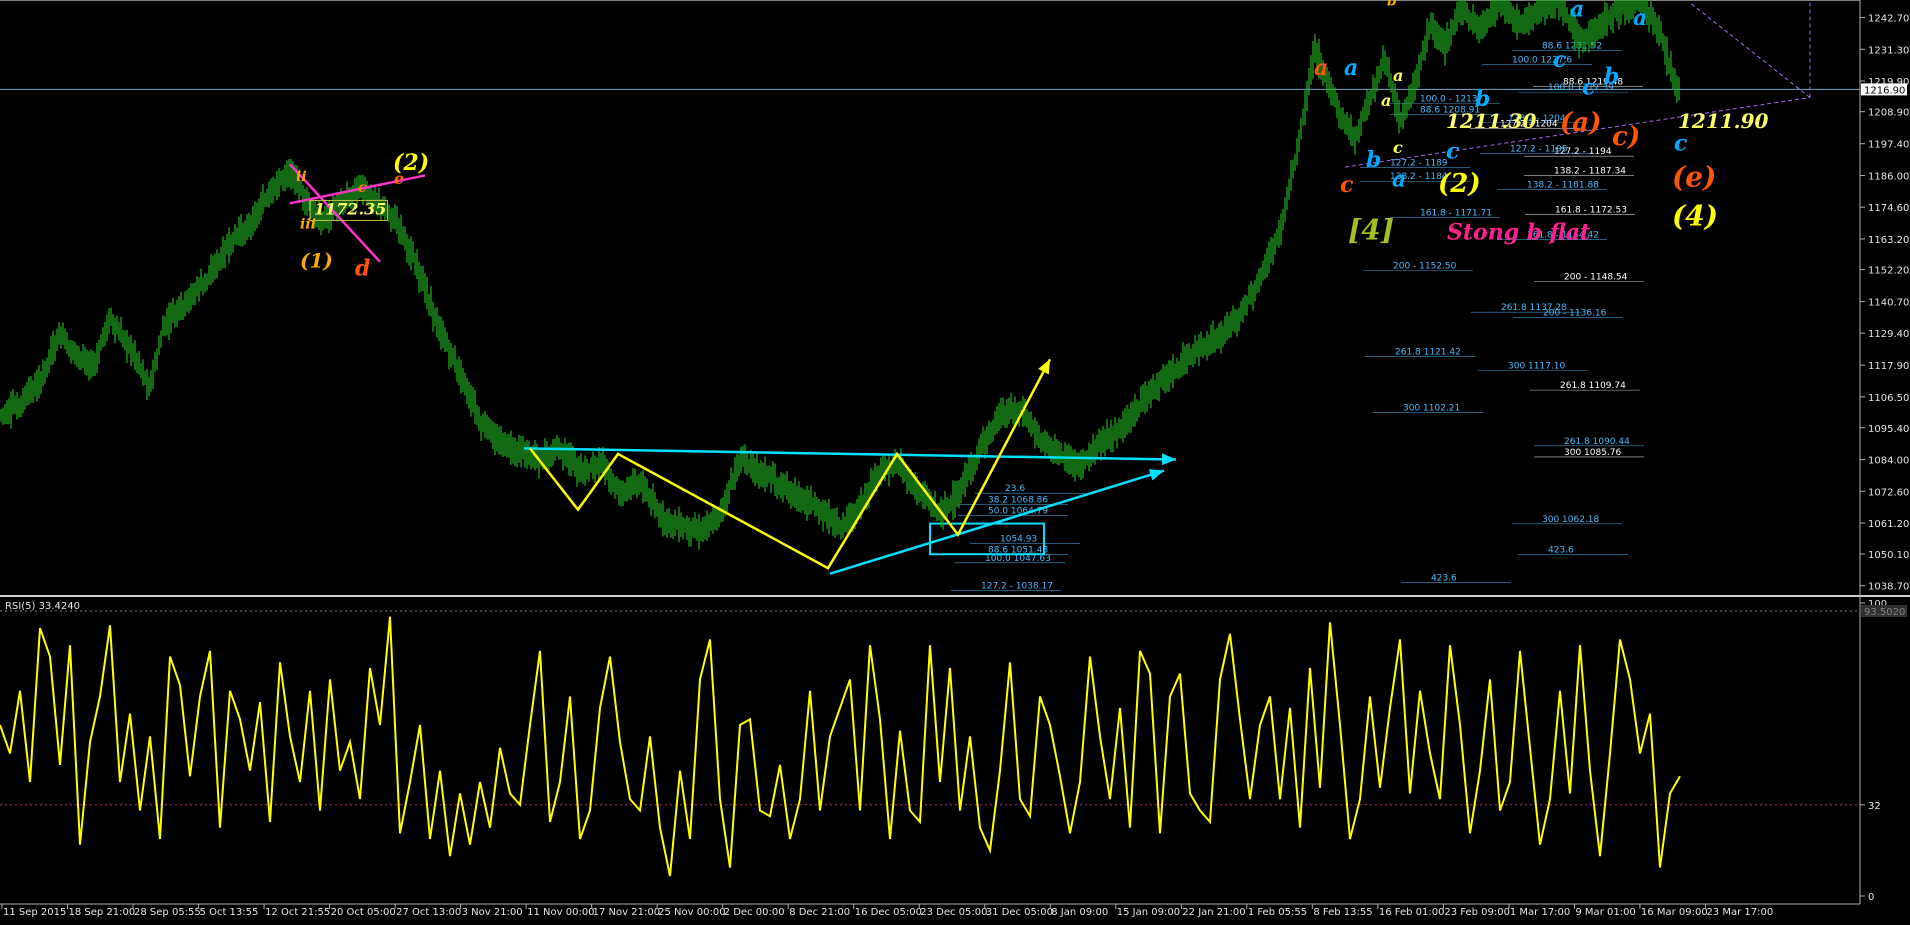 The height and width of the screenshot is (925, 1910). Describe the element at coordinates (1888, 587) in the screenshot. I see `price-tick-label: 1038.70` at that location.